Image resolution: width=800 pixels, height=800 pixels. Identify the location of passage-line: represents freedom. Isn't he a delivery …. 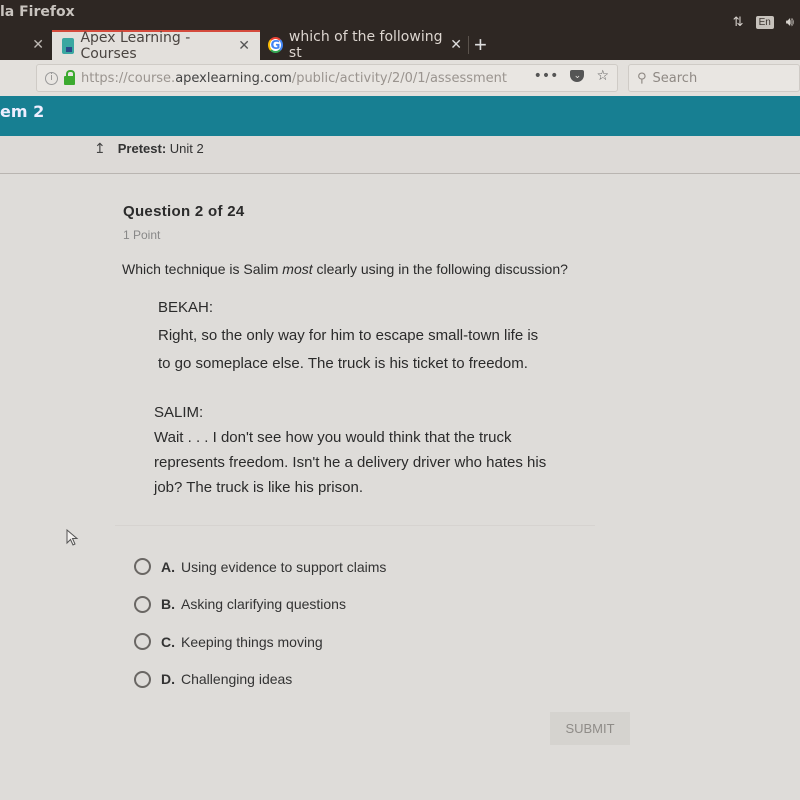
(350, 462).